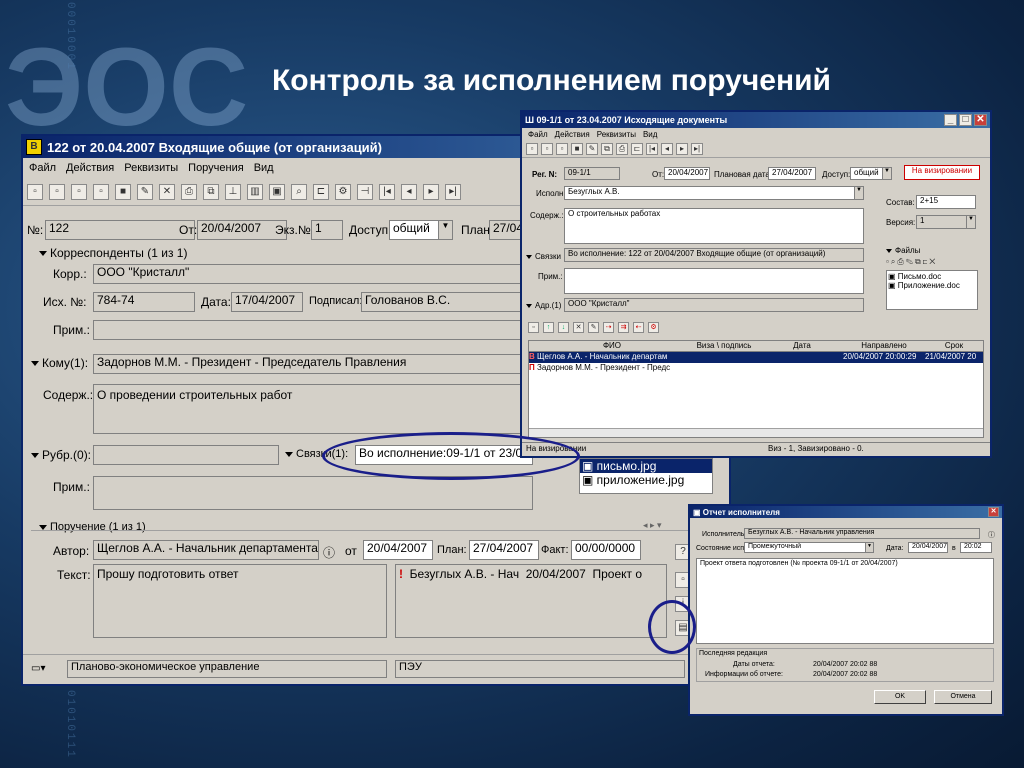  Describe the element at coordinates (946, 202) in the screenshot. I see `comp-field: 2+15` at that location.